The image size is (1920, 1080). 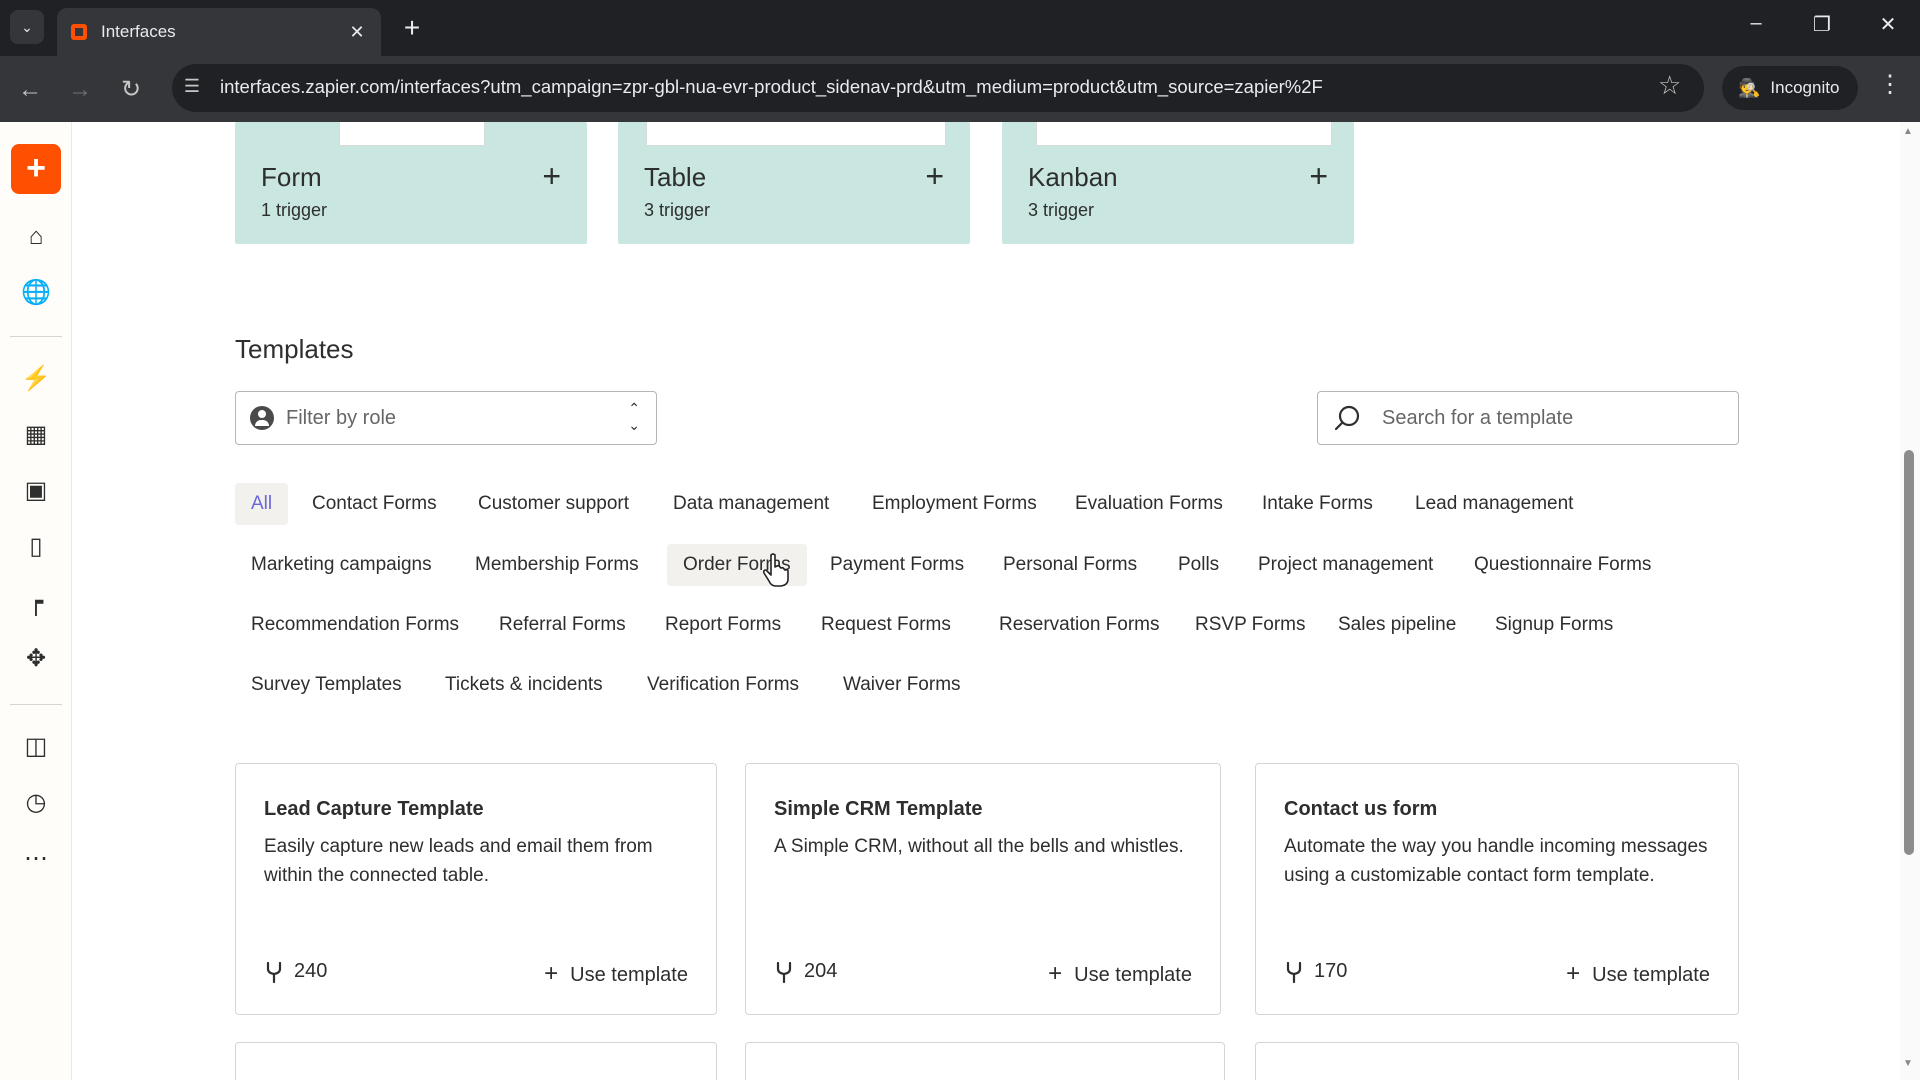 I want to click on browser-menu-icon: ⋮, so click(x=1890, y=84).